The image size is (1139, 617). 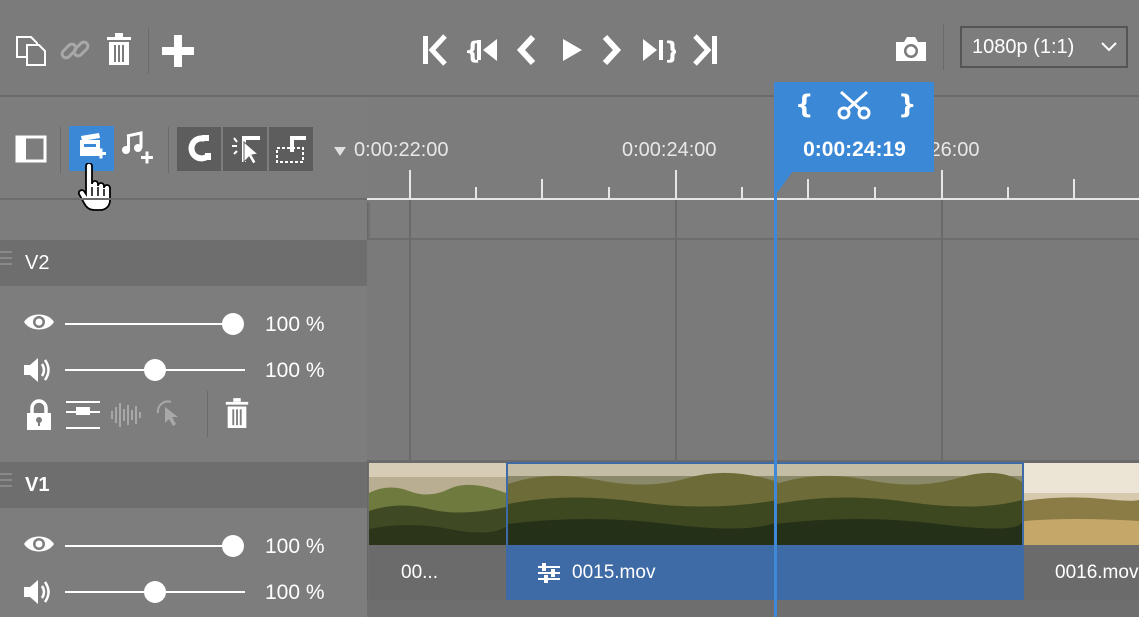 What do you see at coordinates (178, 51) in the screenshot?
I see `add-icon` at bounding box center [178, 51].